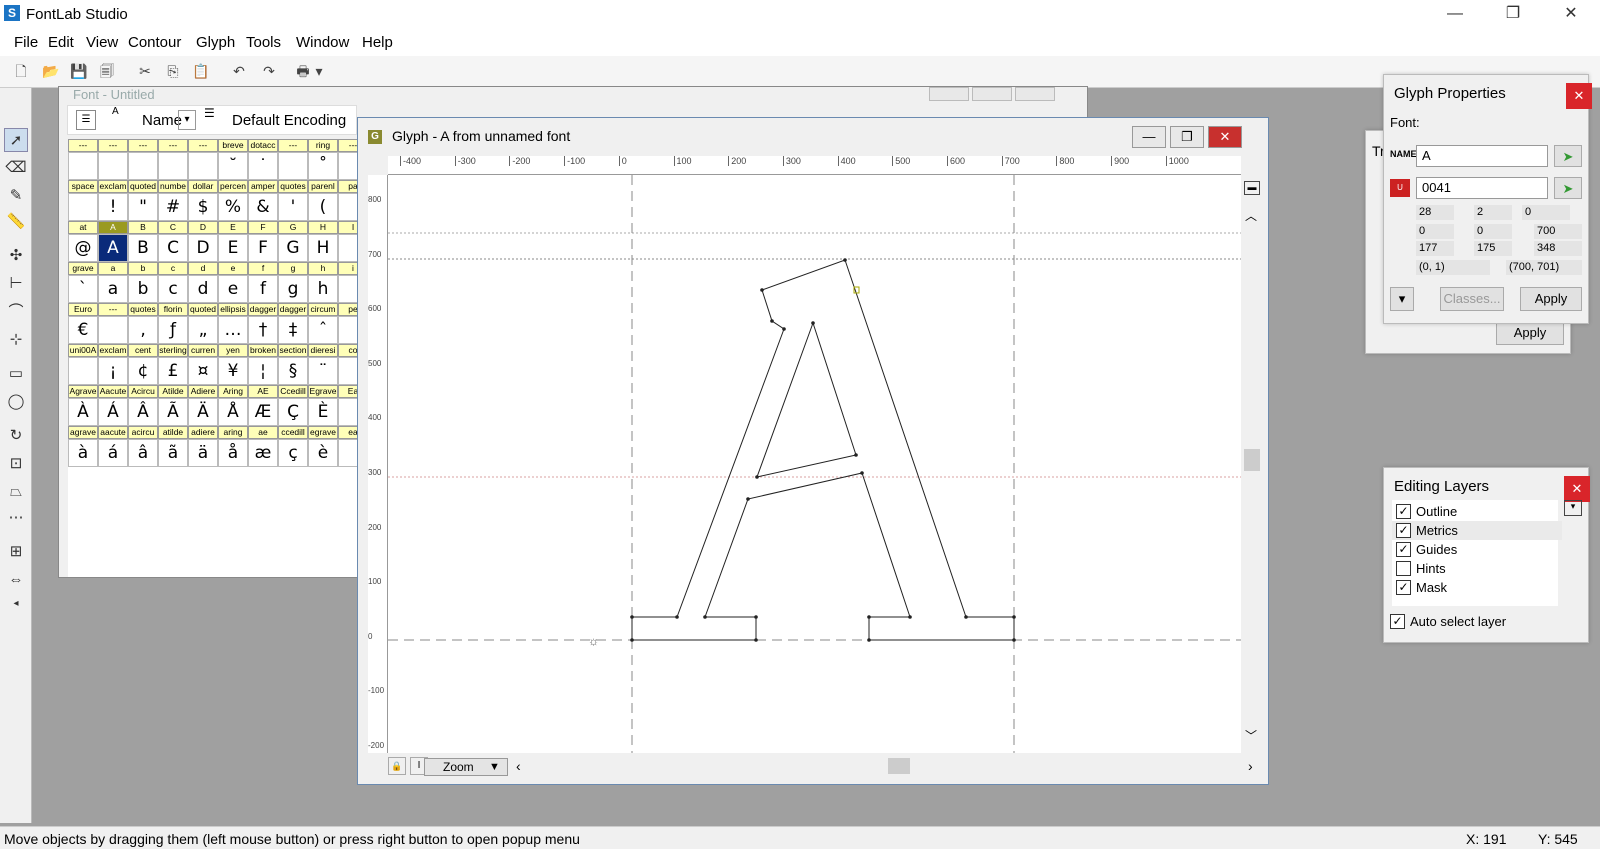 This screenshot has height=849, width=1600. I want to click on glyph-cell-label: Acircu, so click(143, 391).